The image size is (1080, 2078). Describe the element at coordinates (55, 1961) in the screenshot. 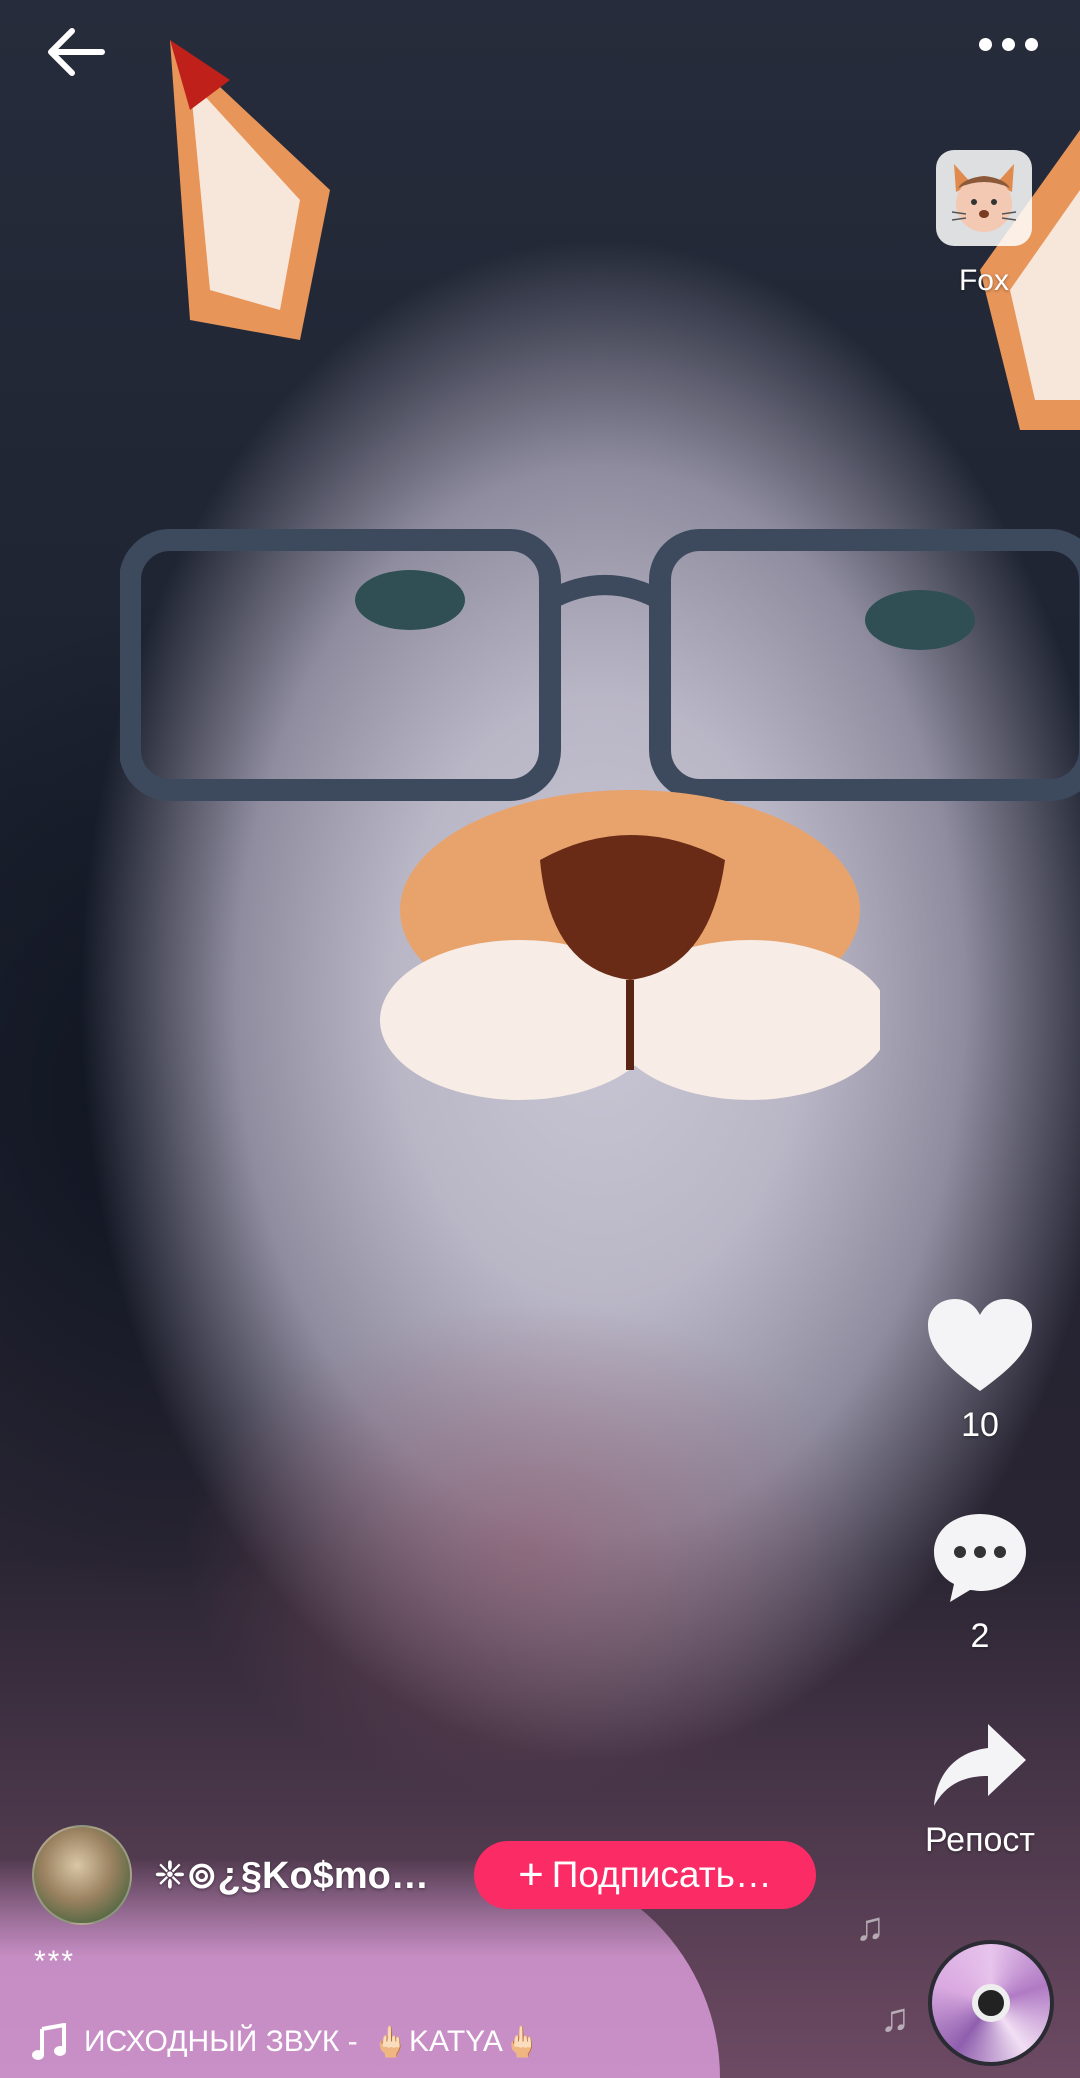

I see `video-caption: ***` at that location.